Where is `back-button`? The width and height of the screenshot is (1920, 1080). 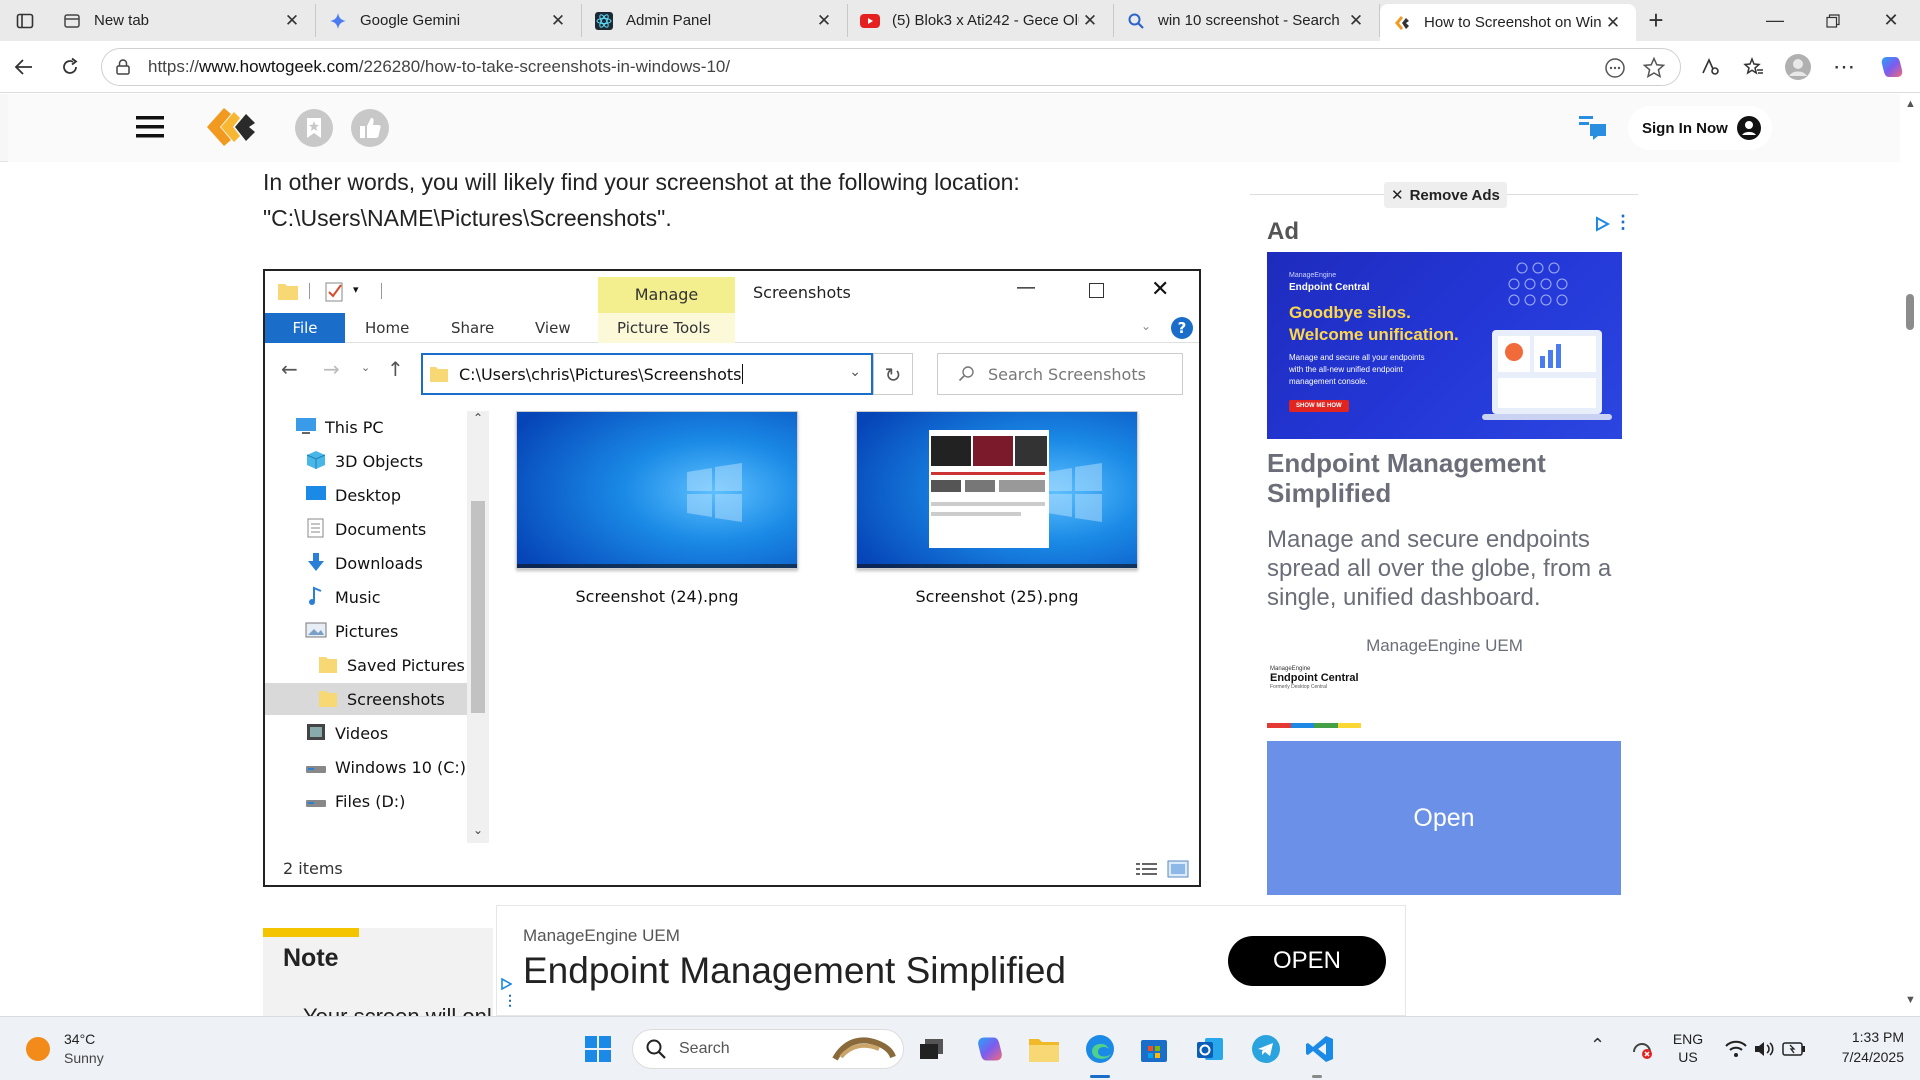 back-button is located at coordinates (24, 67).